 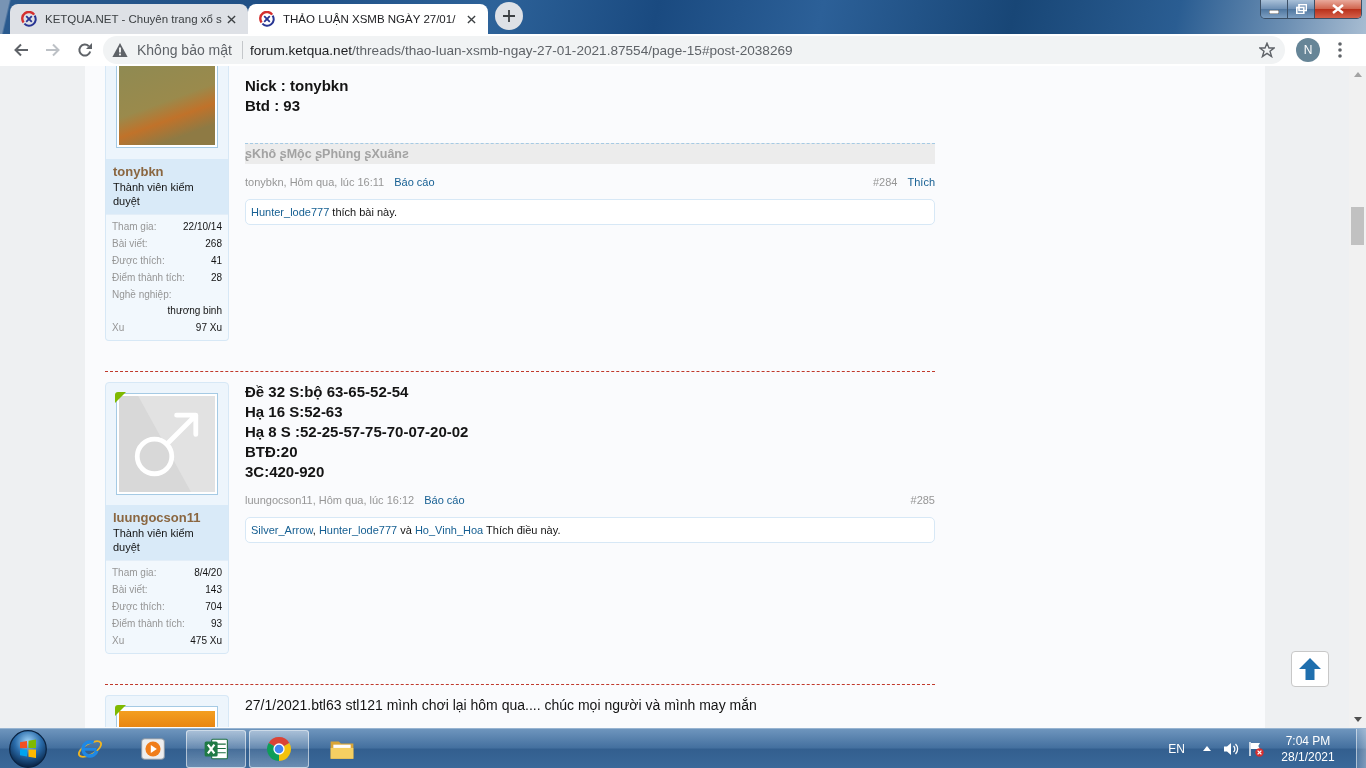 I want to click on star-icon, so click(x=1267, y=50).